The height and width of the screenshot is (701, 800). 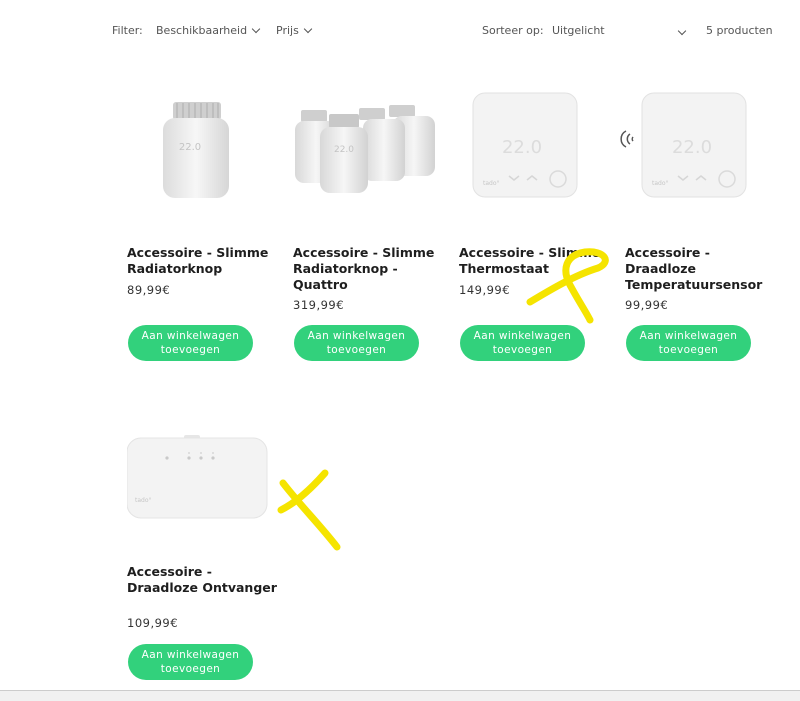 I want to click on wireless-receiver-image: tado°, so click(x=202, y=495).